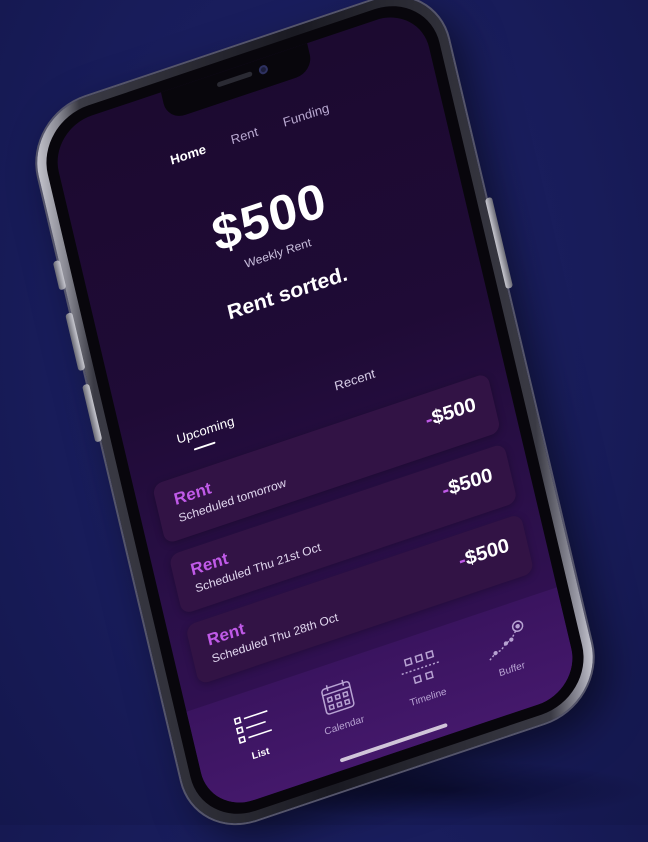 Image resolution: width=648 pixels, height=842 pixels. I want to click on tab-list: List, so click(256, 734).